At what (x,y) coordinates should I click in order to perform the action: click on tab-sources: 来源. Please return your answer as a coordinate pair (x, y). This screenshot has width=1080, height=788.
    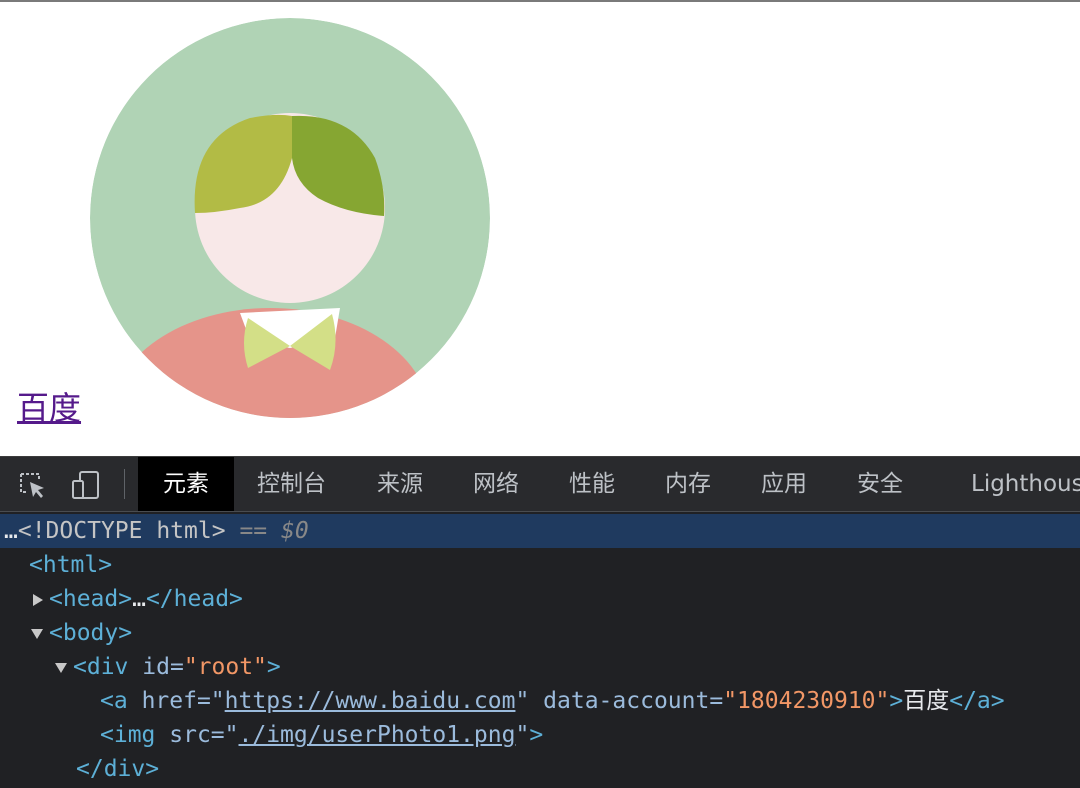
    Looking at the image, I should click on (400, 484).